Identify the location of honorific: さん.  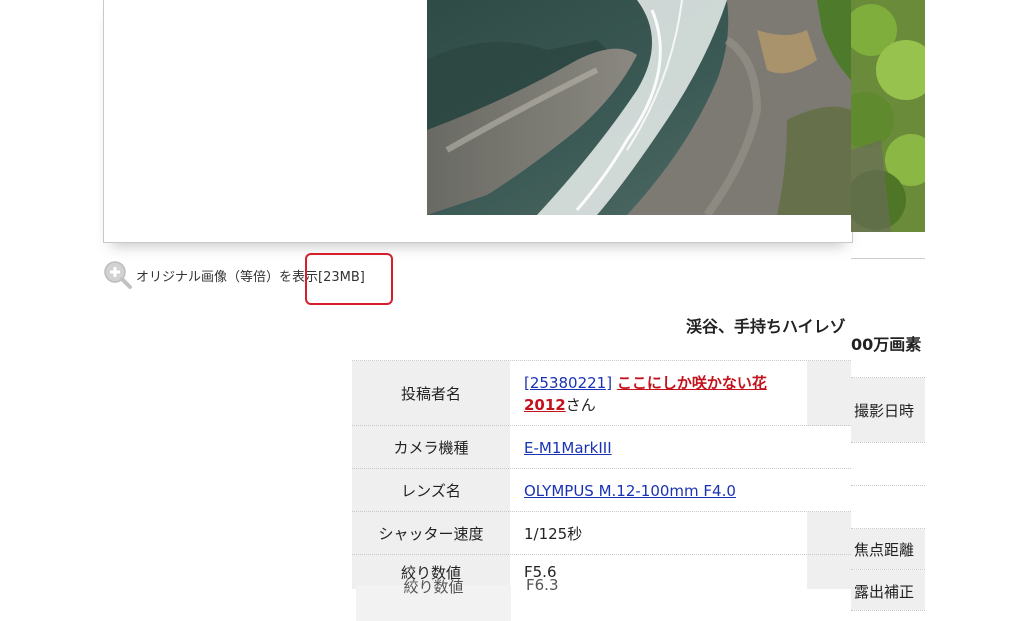
(580, 404).